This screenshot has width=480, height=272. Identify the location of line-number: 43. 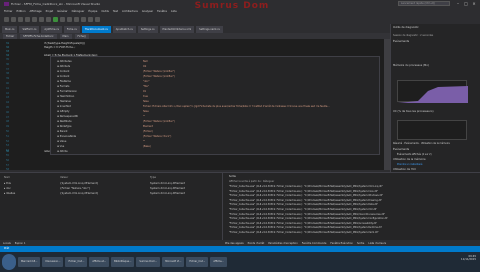
(8, 98).